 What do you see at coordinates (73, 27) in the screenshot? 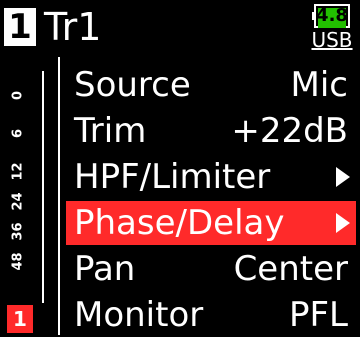
I see `track-name: Tr1` at bounding box center [73, 27].